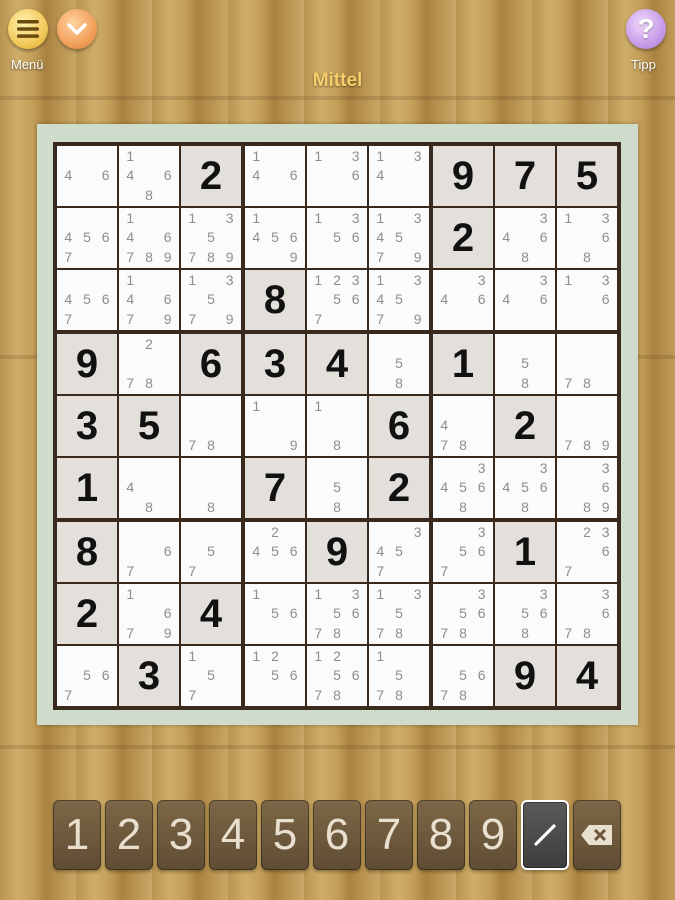  Describe the element at coordinates (149, 614) in the screenshot. I see `sudoku-cell: 1679` at that location.